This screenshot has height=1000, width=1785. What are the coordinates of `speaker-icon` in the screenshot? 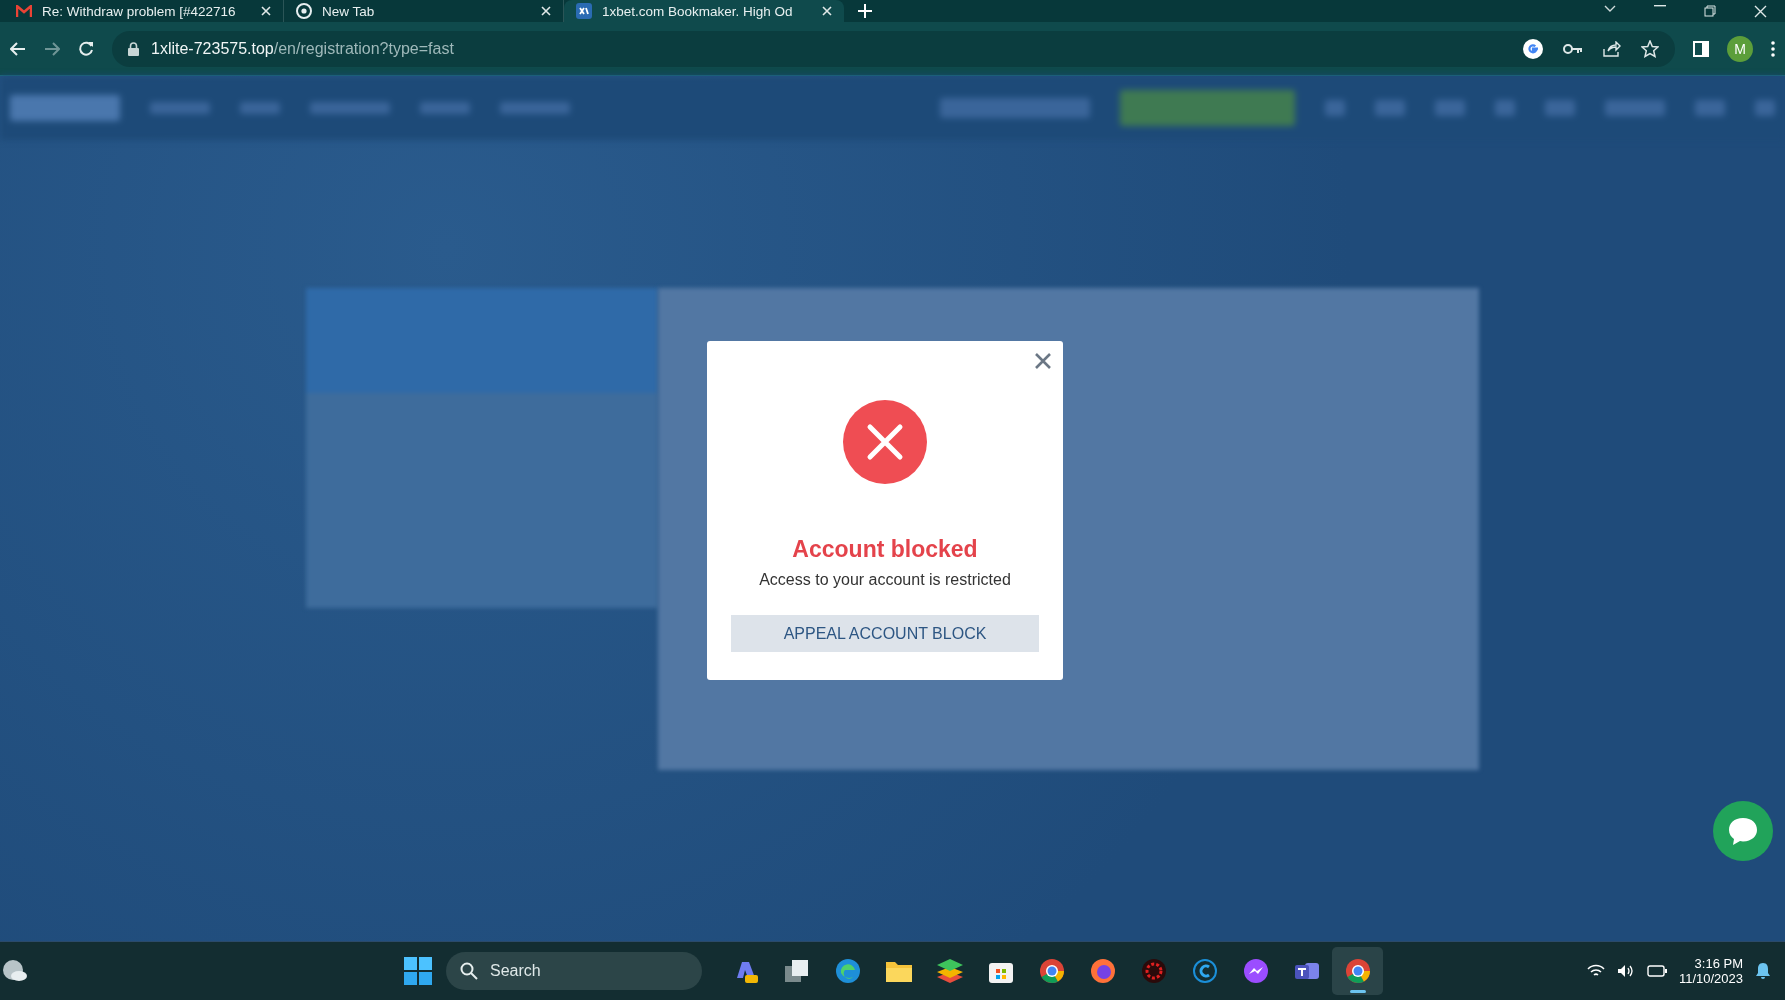 It's located at (1625, 971).